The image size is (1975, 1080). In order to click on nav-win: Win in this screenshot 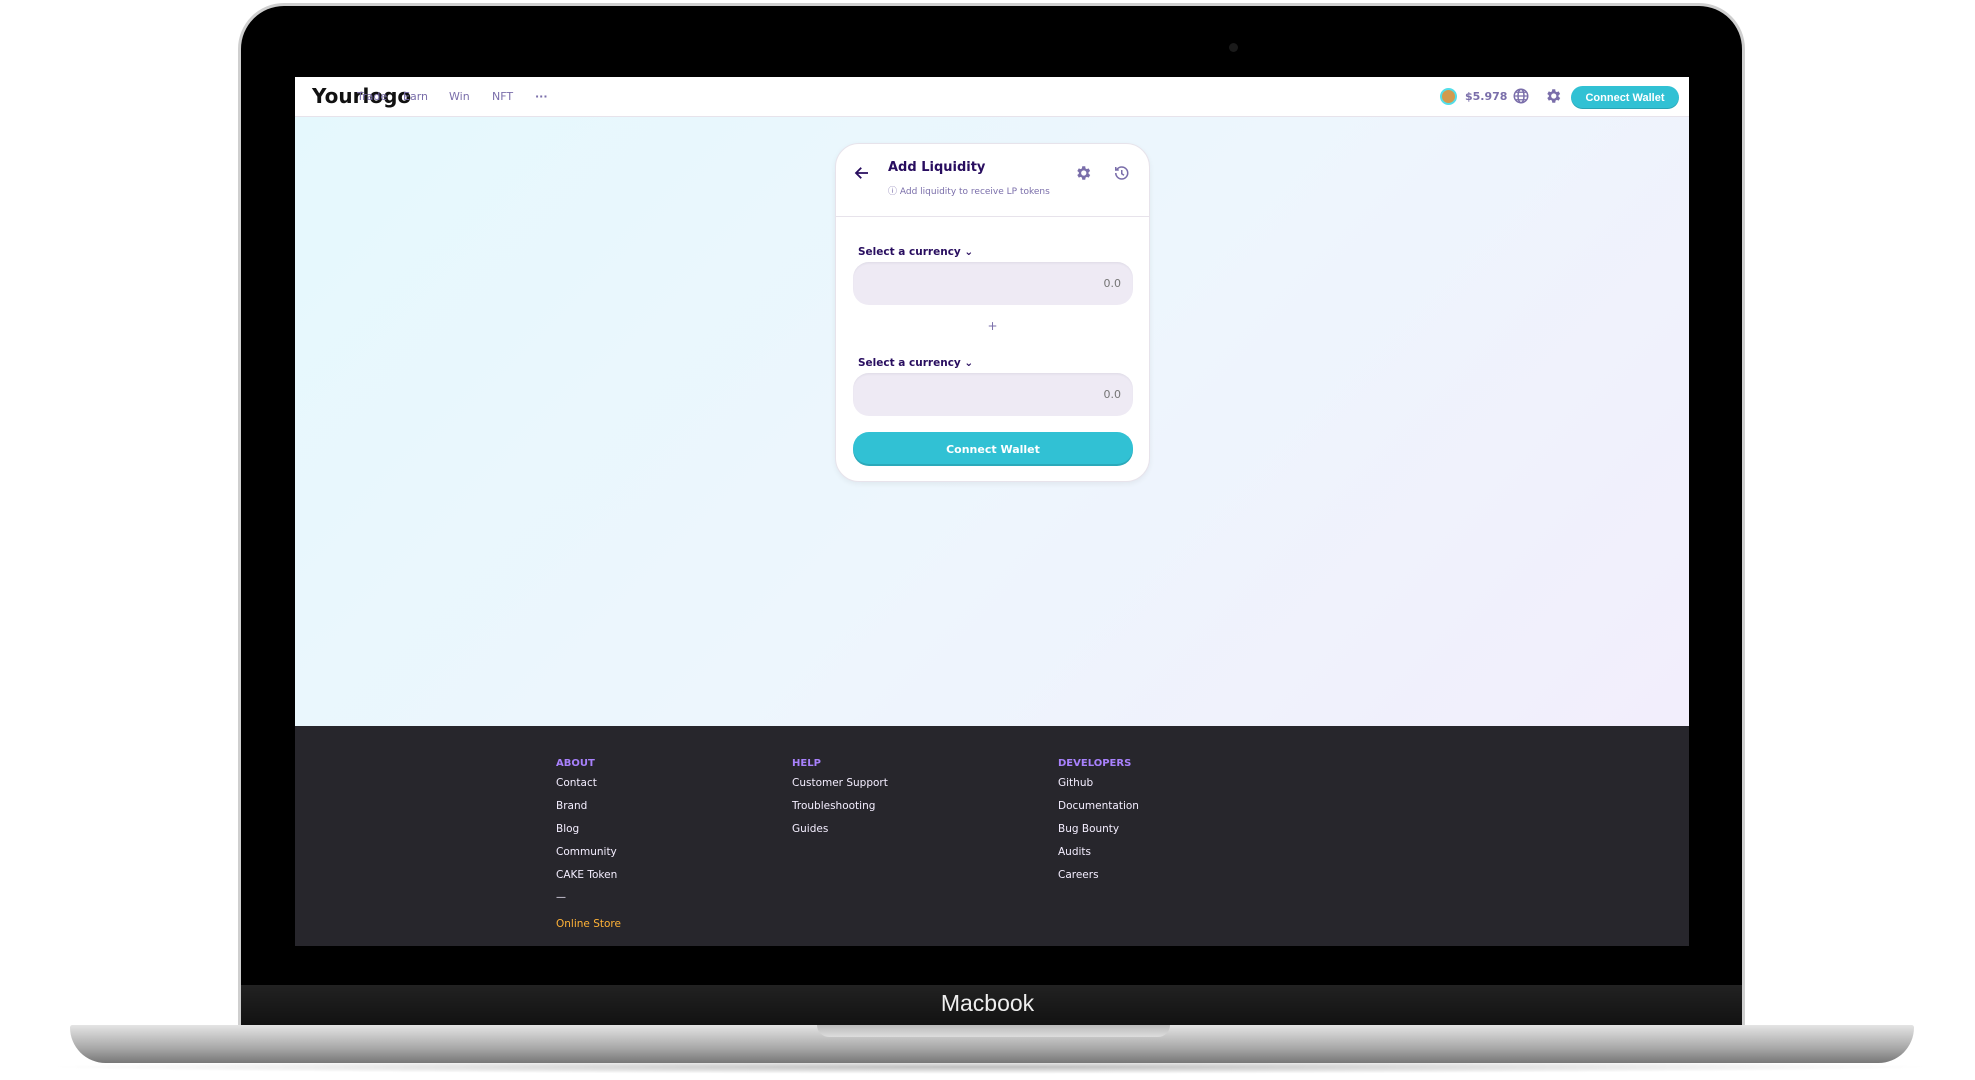, I will do `click(459, 96)`.